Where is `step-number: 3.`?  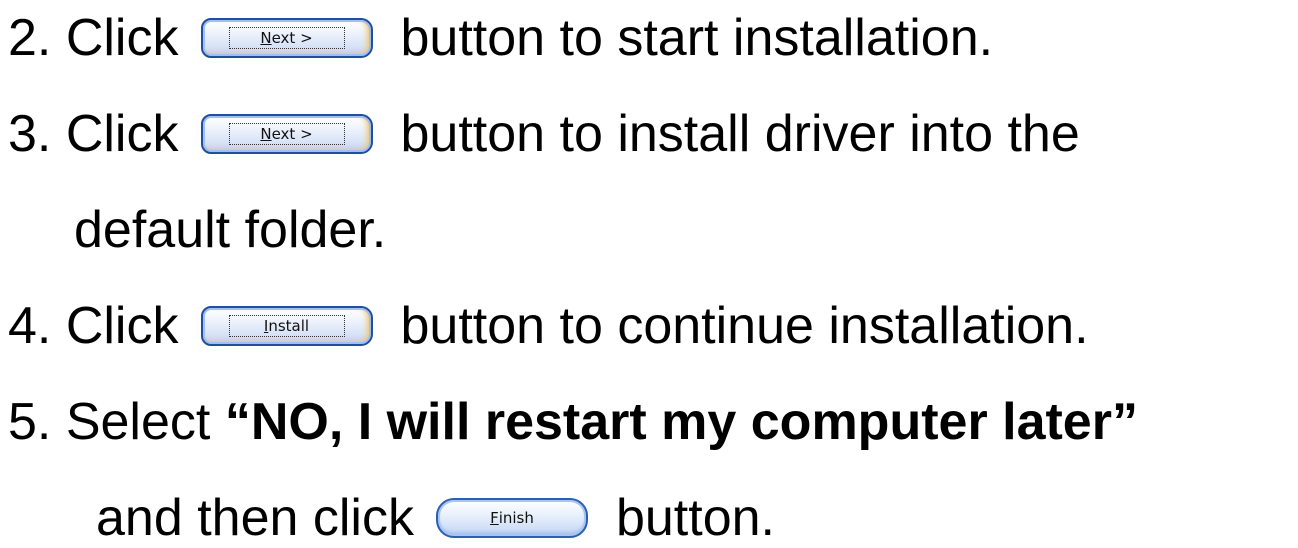 step-number: 3. is located at coordinates (30, 134).